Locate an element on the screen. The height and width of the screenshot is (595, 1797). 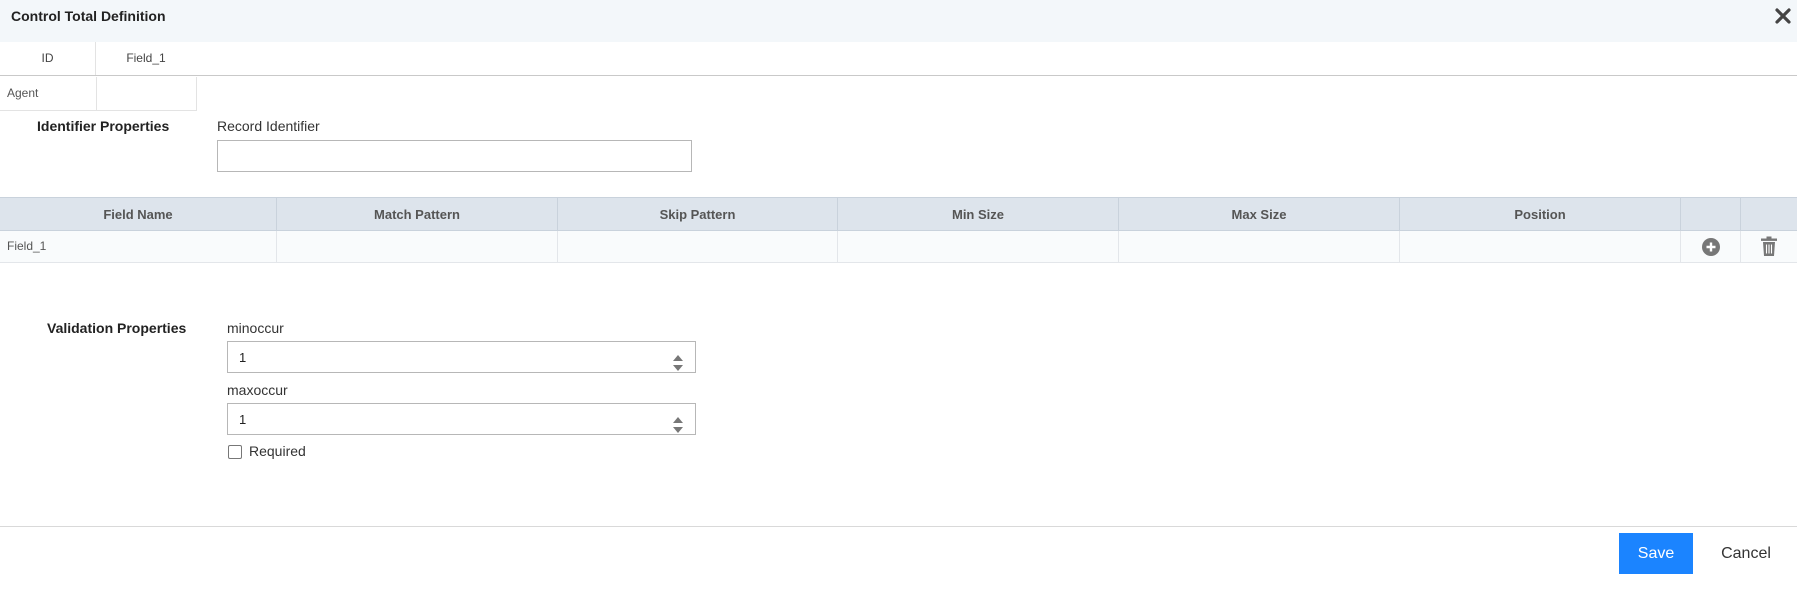
header-delete-column is located at coordinates (1769, 214).